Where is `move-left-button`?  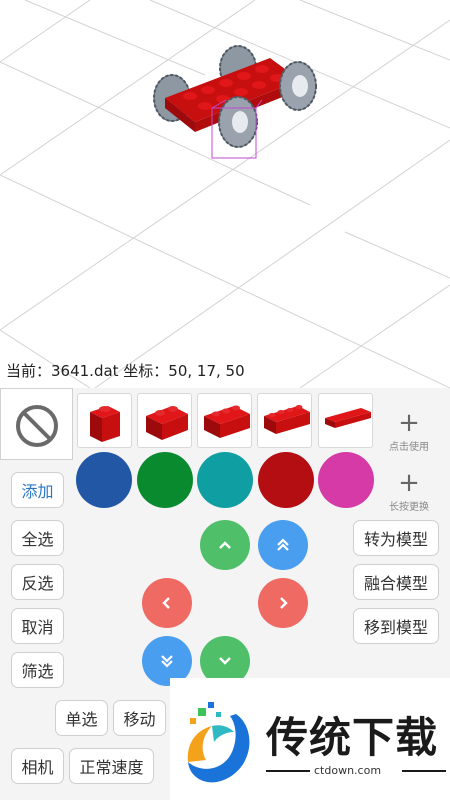
move-left-button is located at coordinates (167, 603).